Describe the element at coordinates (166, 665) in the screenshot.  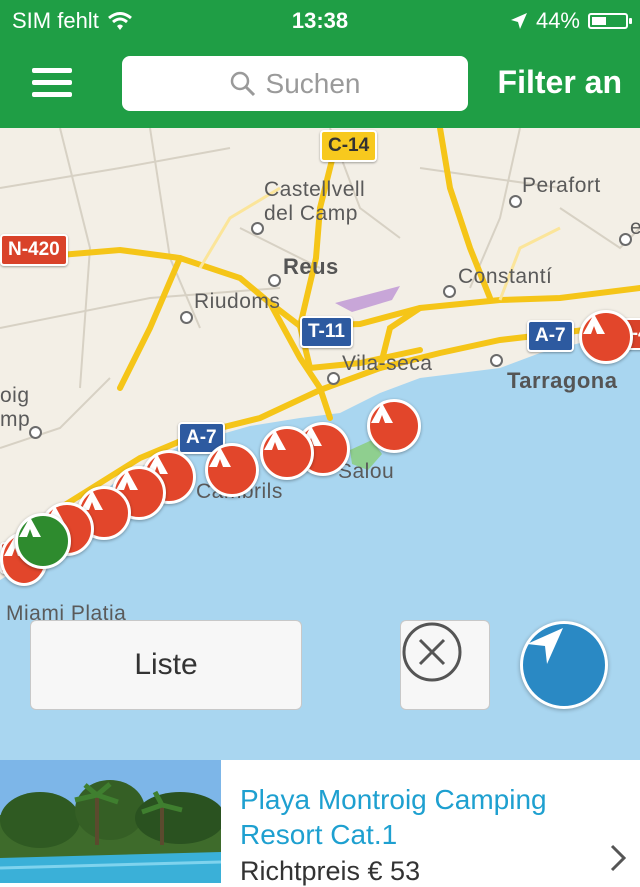
I see `list-button: Liste` at that location.